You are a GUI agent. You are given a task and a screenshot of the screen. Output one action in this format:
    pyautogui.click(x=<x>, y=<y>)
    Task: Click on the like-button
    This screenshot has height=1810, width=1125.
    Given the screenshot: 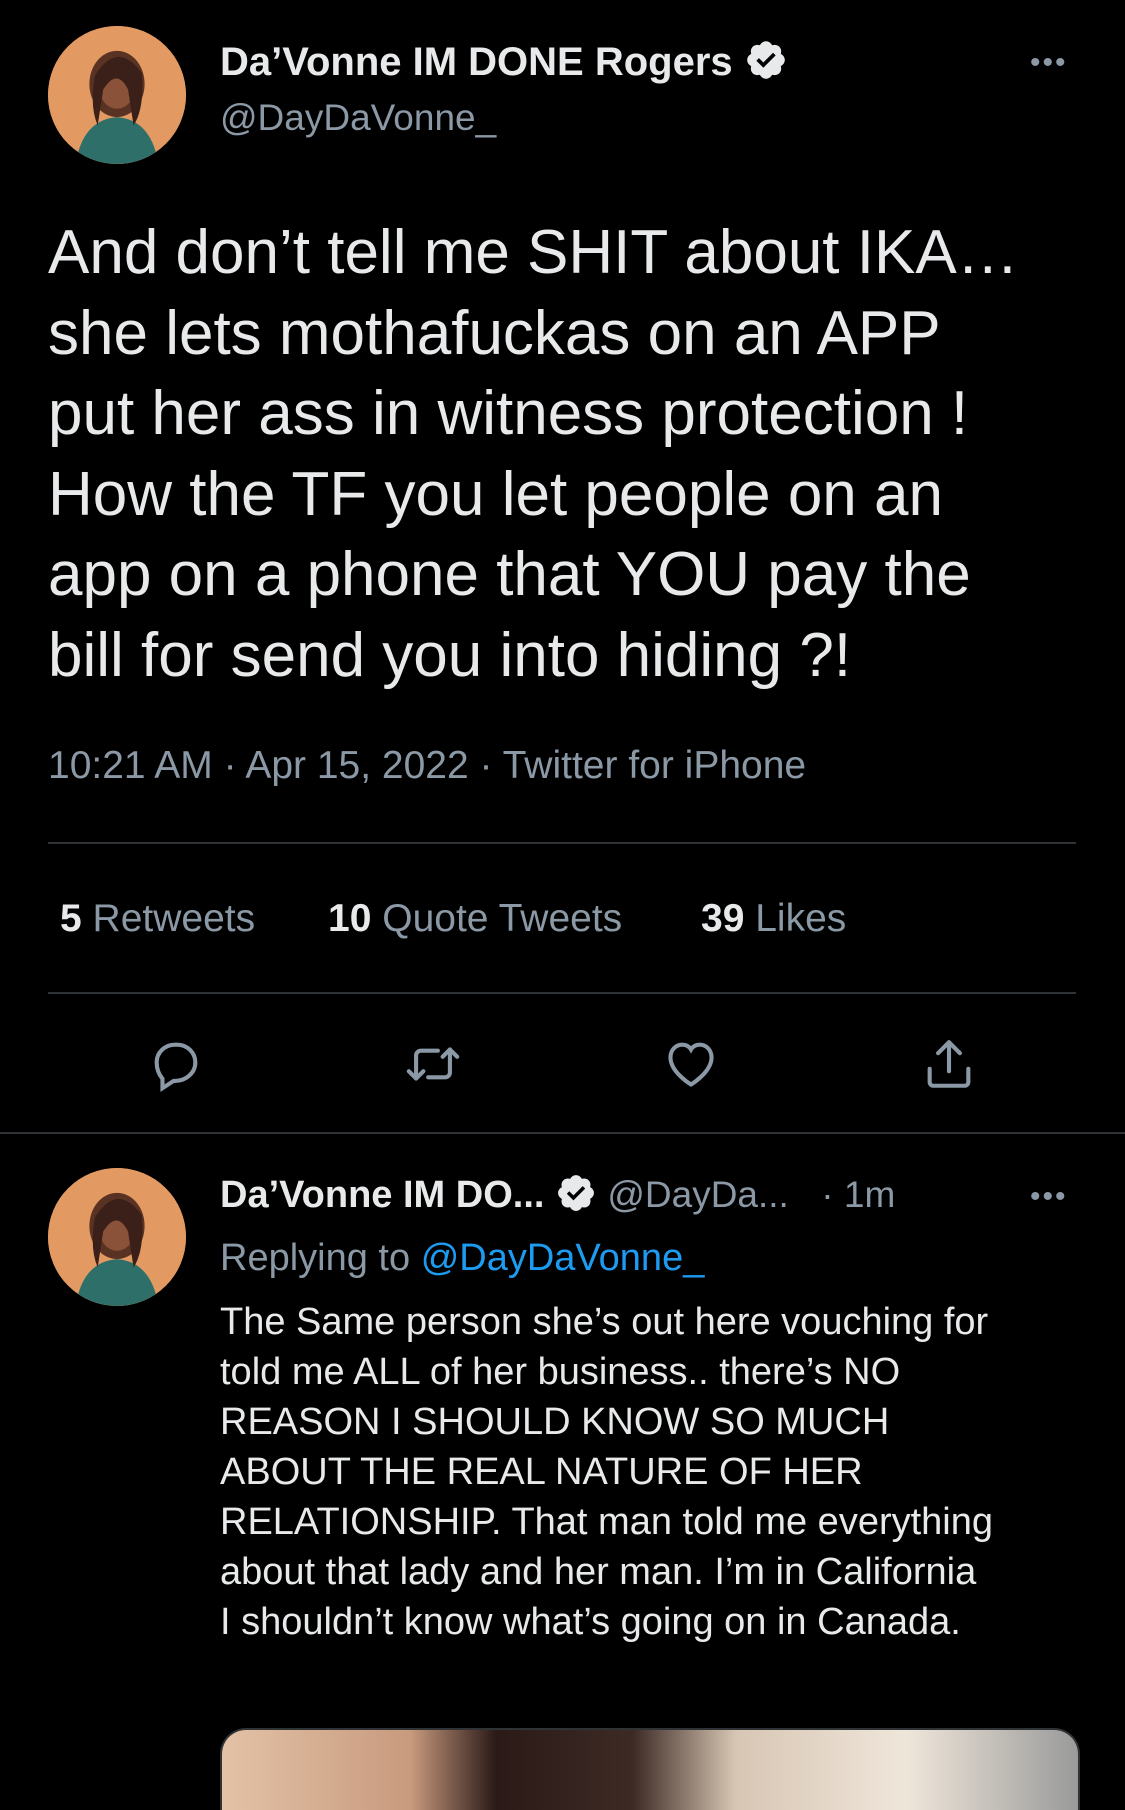 What is the action you would take?
    pyautogui.click(x=691, y=1064)
    